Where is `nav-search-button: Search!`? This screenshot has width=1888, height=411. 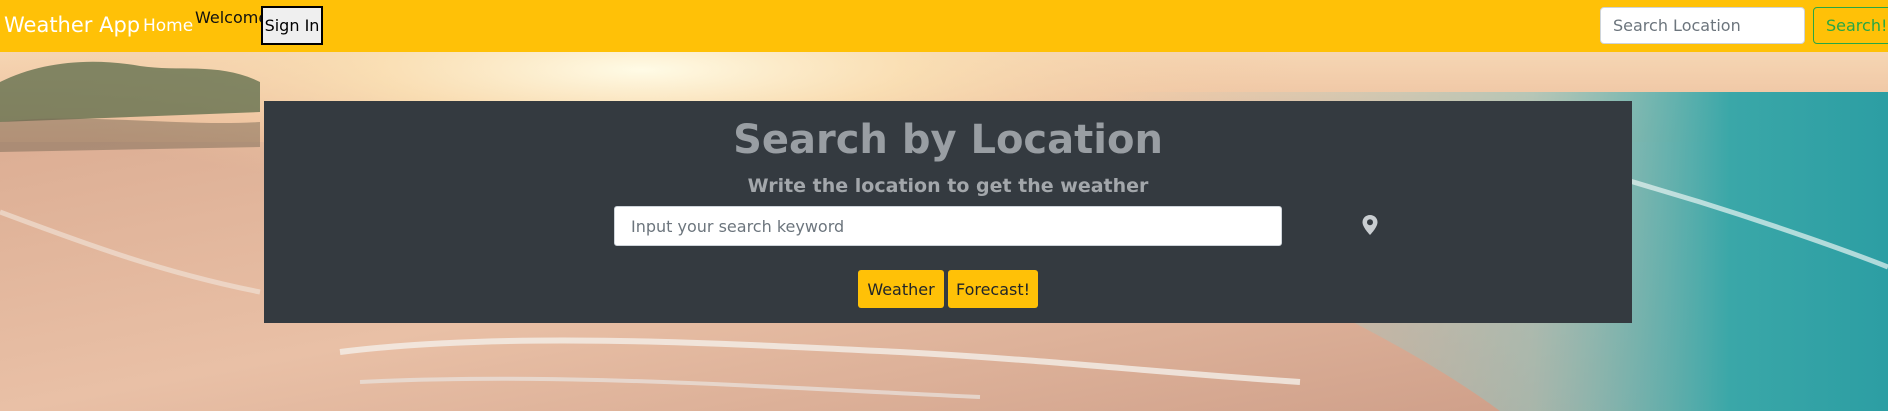 nav-search-button: Search! is located at coordinates (1850, 25).